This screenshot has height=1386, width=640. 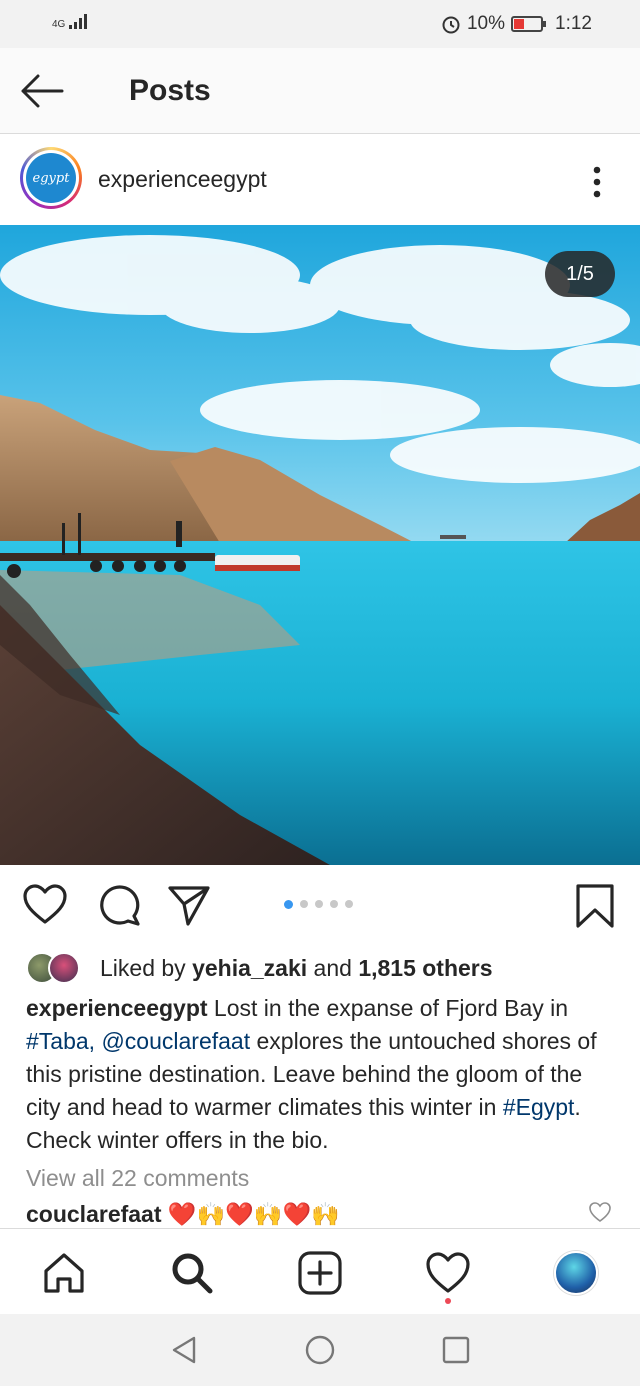 I want to click on paper-plane-icon, so click(x=189, y=906).